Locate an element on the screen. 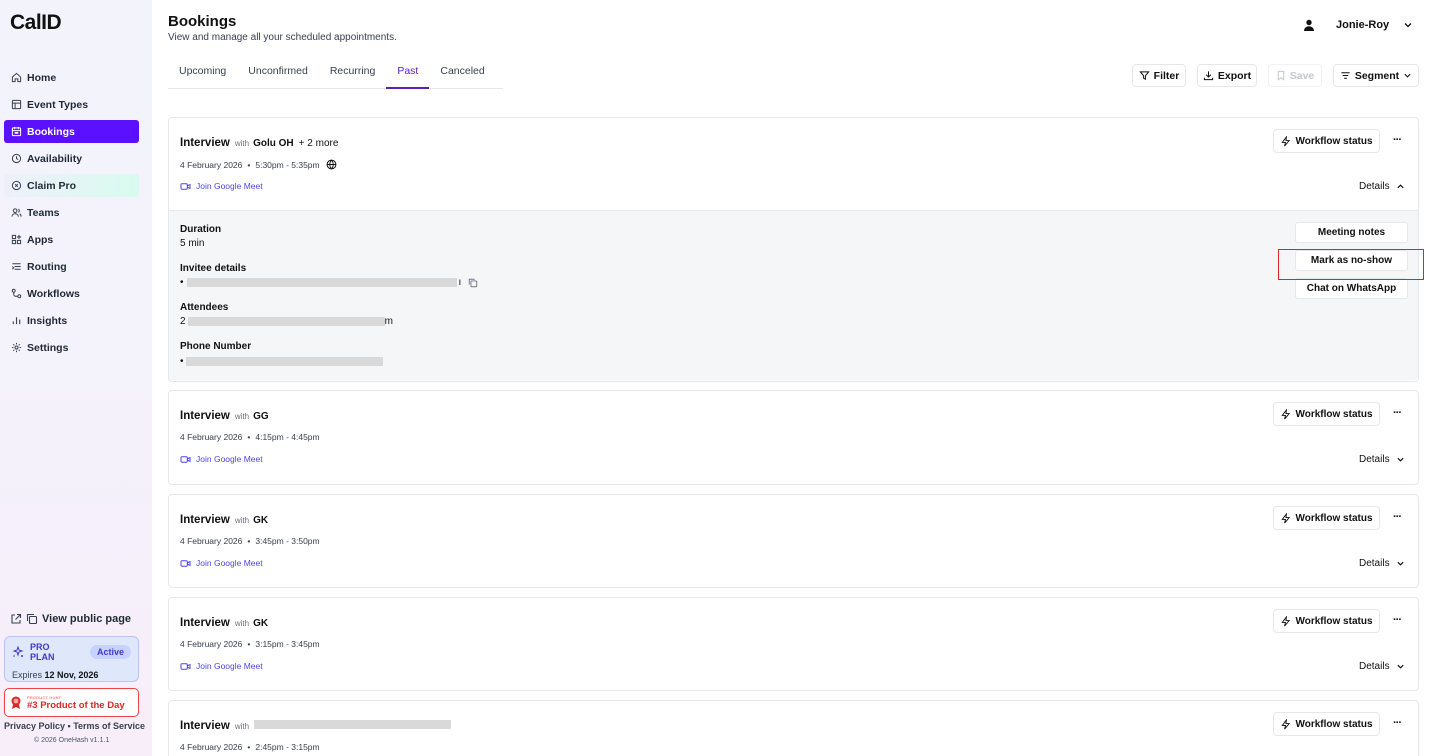 The height and width of the screenshot is (756, 1431). routing-icon is located at coordinates (16, 267).